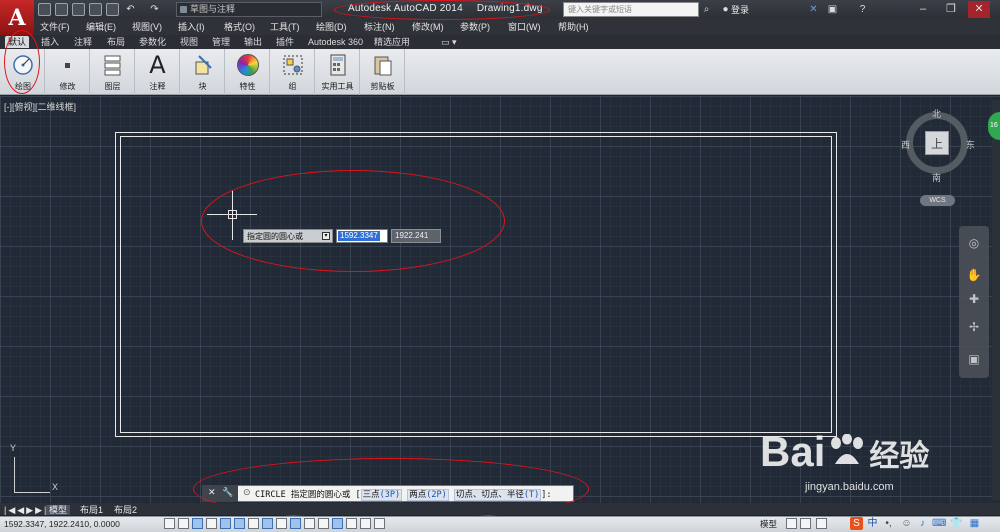  Describe the element at coordinates (974, 275) in the screenshot. I see `pan-hand-icon: ✋` at that location.